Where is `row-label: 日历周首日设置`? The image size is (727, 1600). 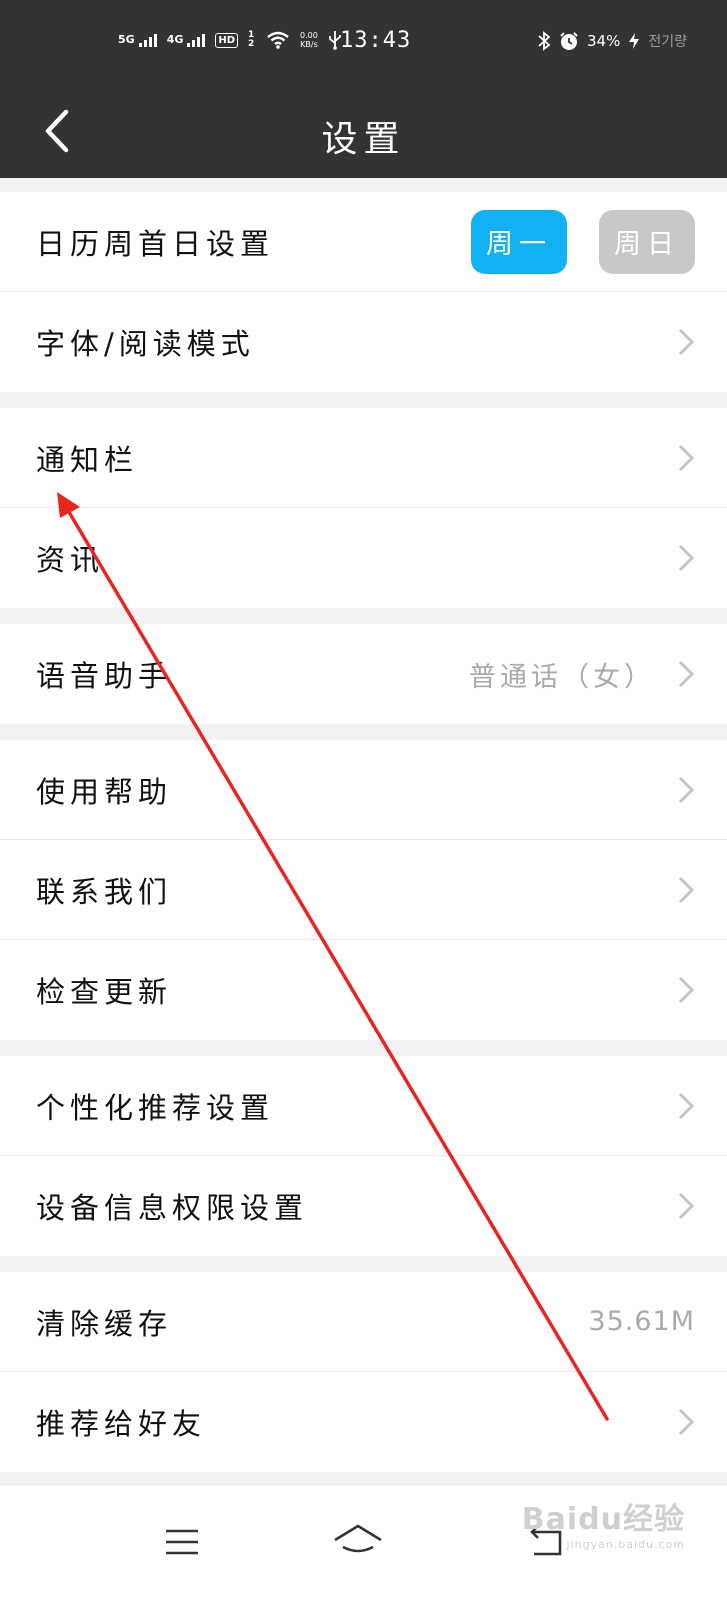 row-label: 日历周首日设置 is located at coordinates (155, 243).